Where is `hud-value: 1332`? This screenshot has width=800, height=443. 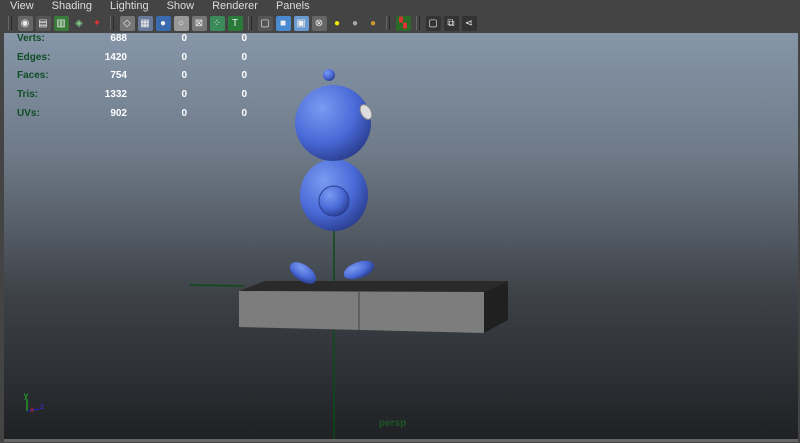 hud-value: 1332 is located at coordinates (115, 95).